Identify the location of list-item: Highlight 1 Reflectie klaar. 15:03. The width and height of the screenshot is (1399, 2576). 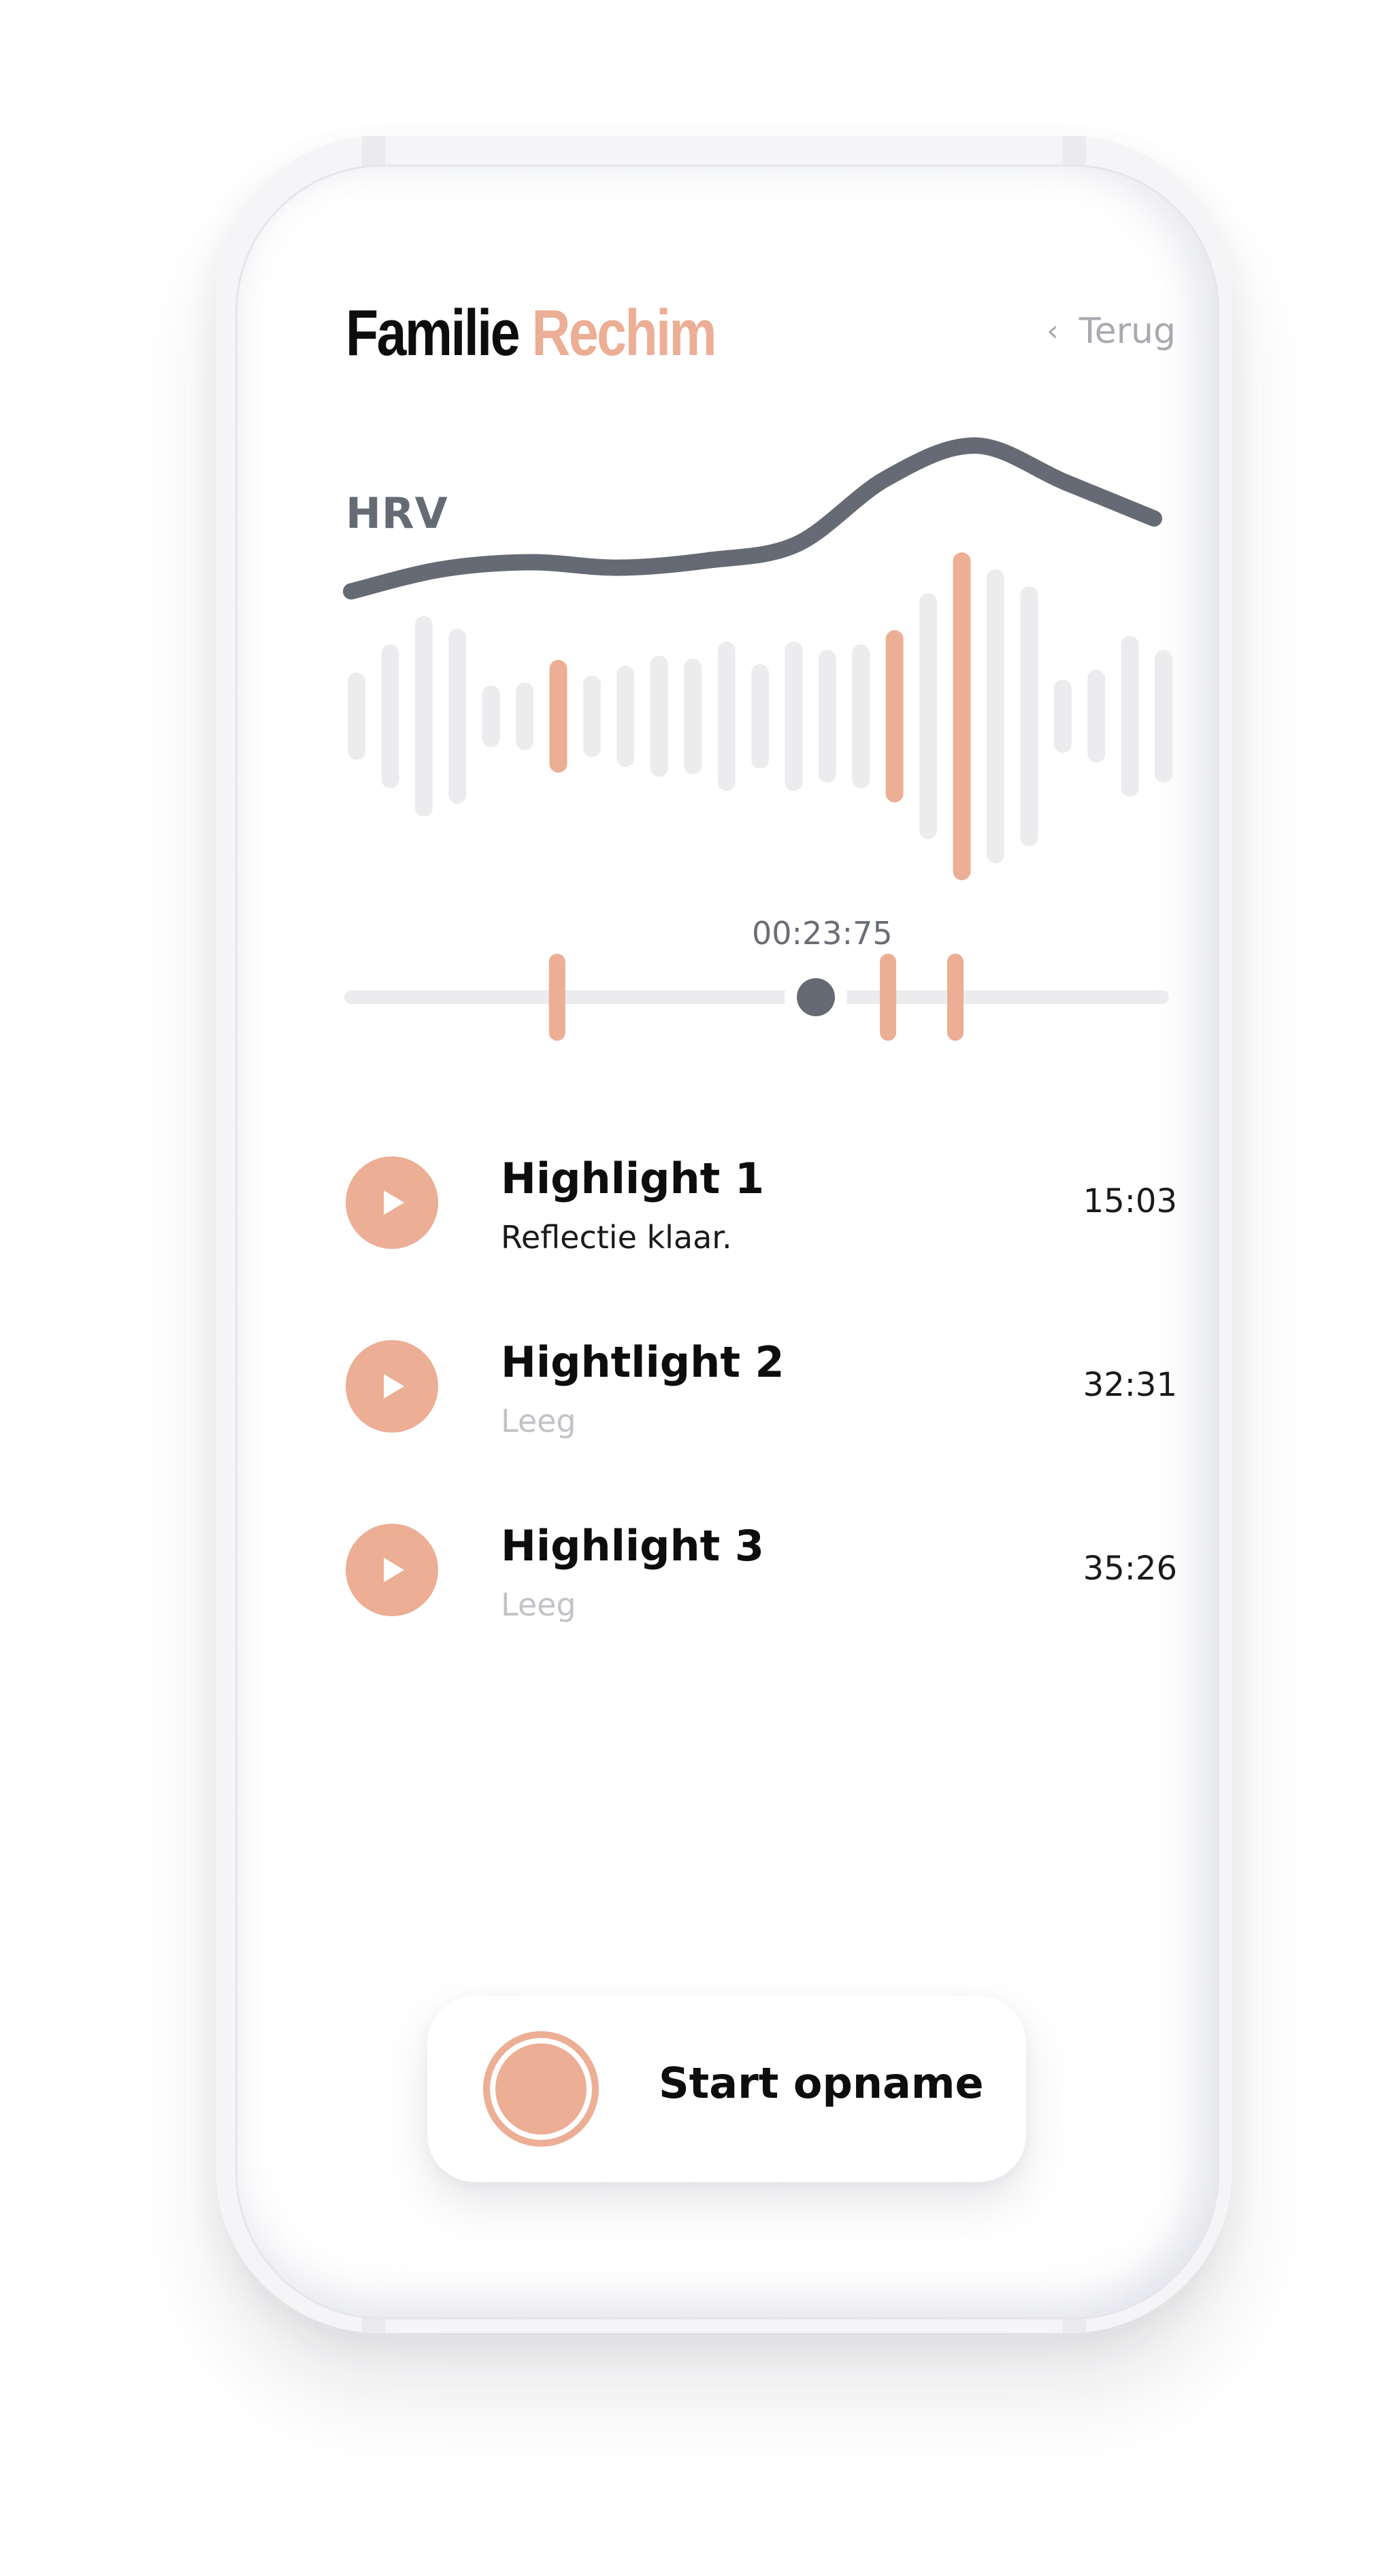
(761, 1247).